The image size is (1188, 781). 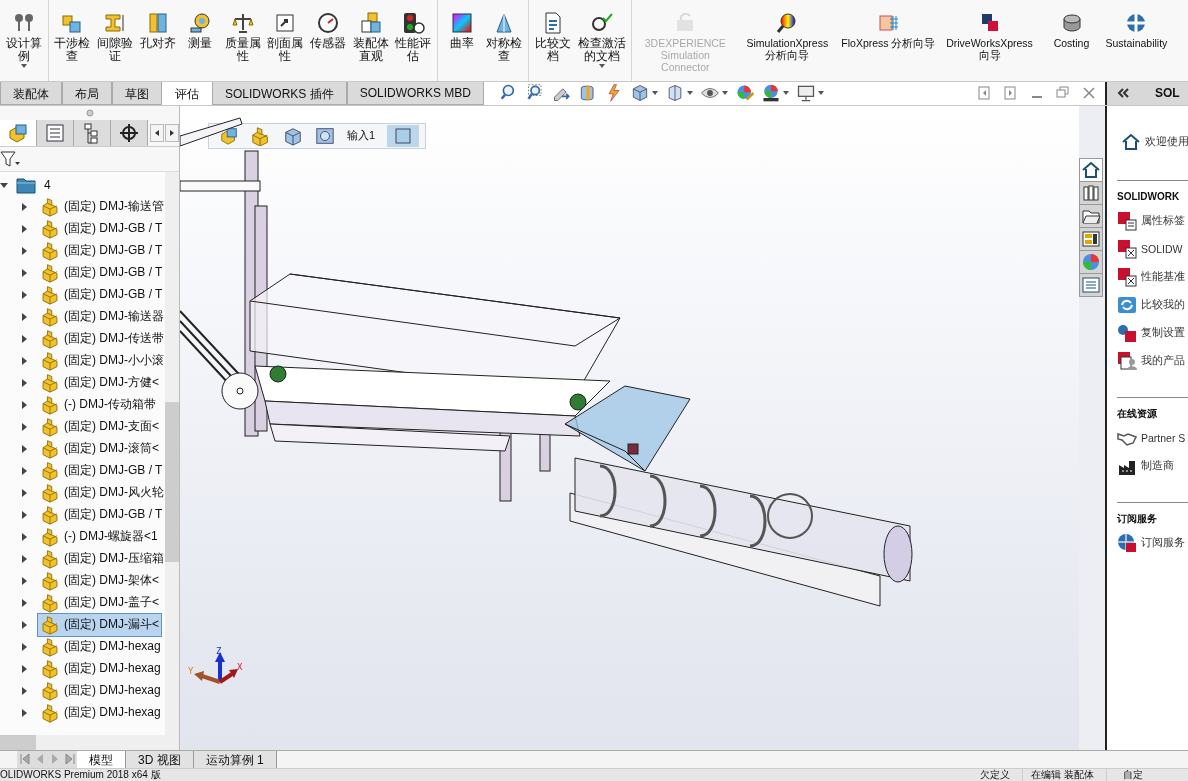 What do you see at coordinates (985, 93) in the screenshot?
I see `pane-left-icon` at bounding box center [985, 93].